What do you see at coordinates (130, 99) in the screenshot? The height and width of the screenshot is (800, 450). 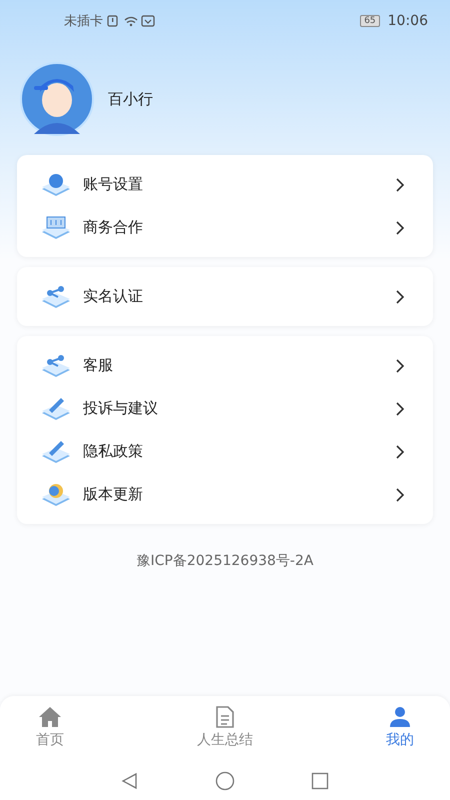 I see `user-name: 百小行` at bounding box center [130, 99].